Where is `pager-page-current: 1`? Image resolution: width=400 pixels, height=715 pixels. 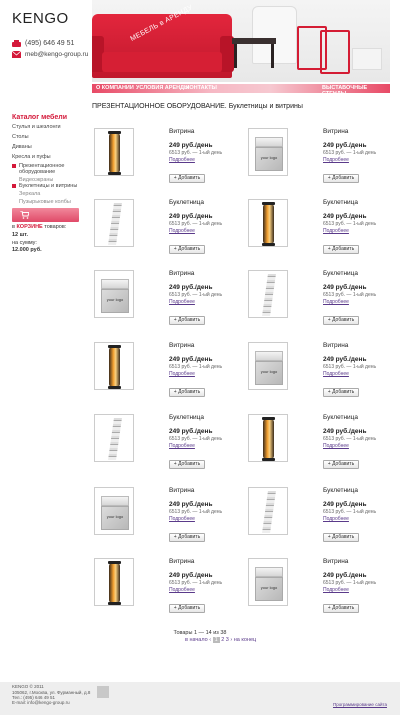
pager-page-current: 1 is located at coordinates (216, 640).